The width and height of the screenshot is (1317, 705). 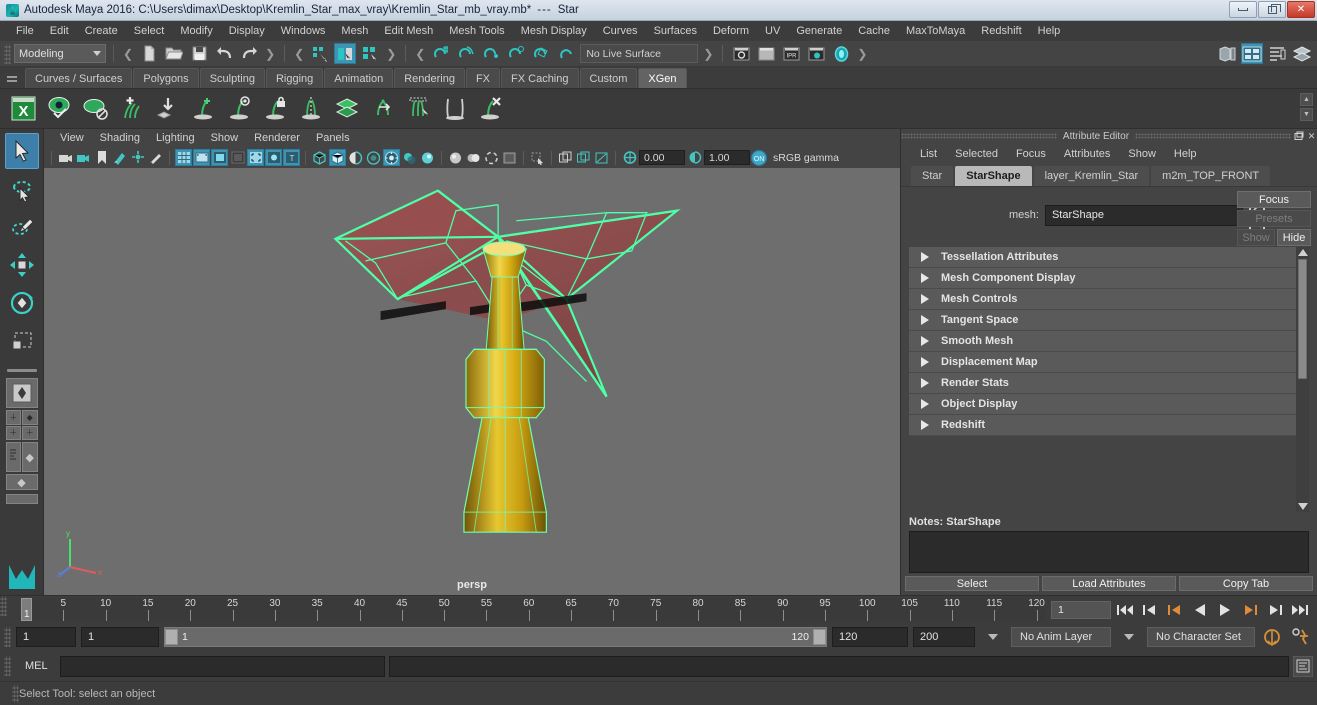 What do you see at coordinates (675, 31) in the screenshot?
I see `menu-surfaces: Surfaces` at bounding box center [675, 31].